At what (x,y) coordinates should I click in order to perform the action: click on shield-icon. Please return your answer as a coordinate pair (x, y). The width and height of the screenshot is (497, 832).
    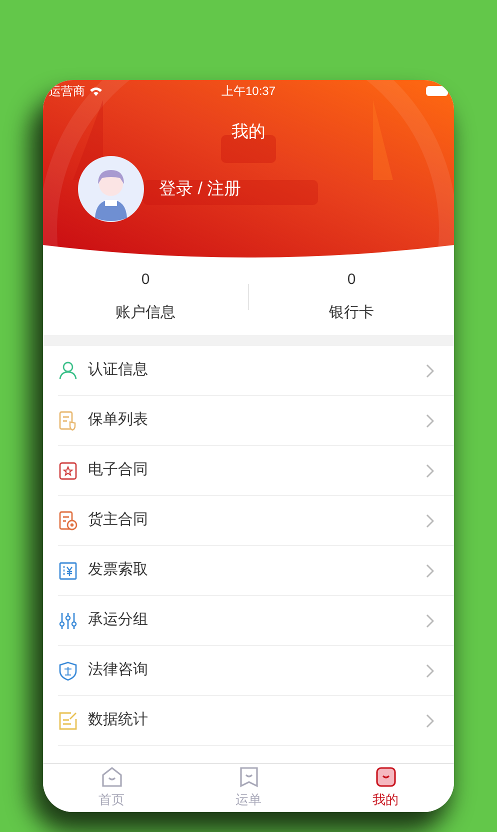
    Looking at the image, I should click on (68, 670).